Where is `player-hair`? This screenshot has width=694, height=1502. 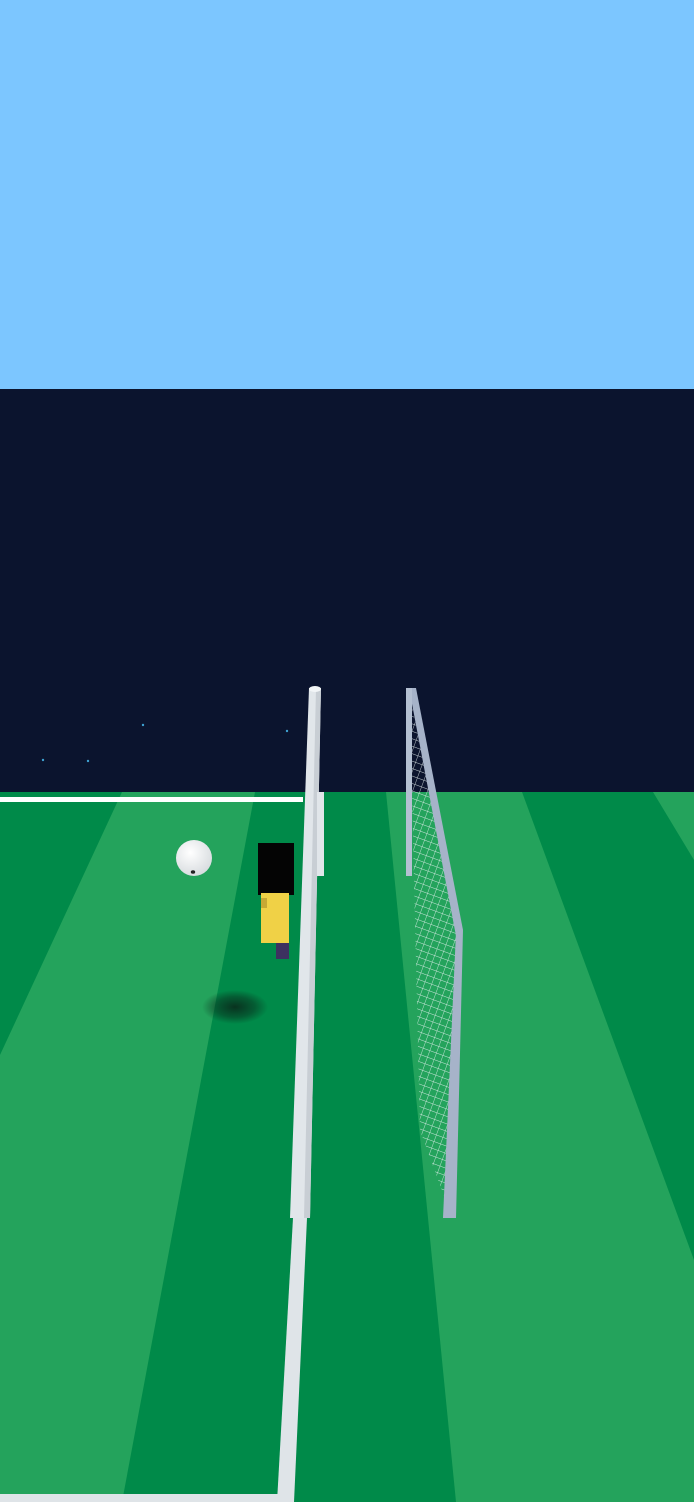
player-hair is located at coordinates (276, 869).